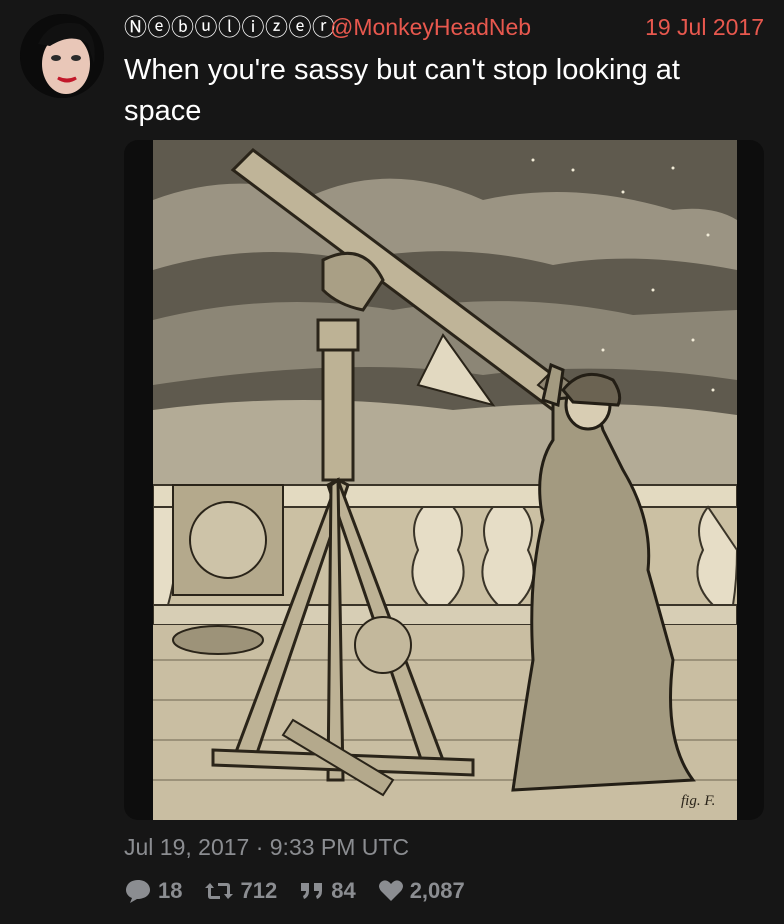 This screenshot has height=924, width=784. Describe the element at coordinates (170, 890) in the screenshot. I see `reply-count: 18` at that location.